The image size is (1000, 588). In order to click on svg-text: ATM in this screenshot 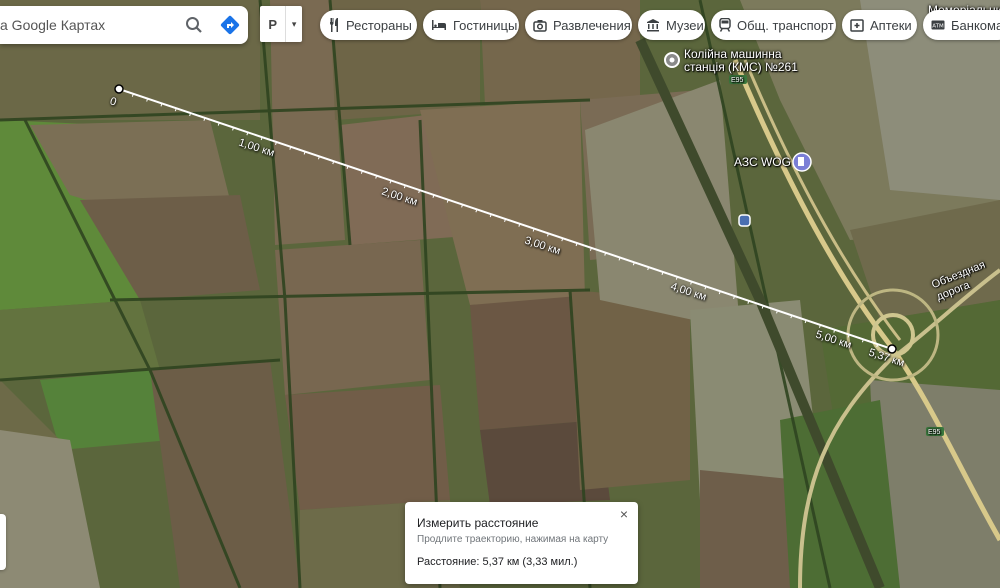, I will do `click(938, 26)`.